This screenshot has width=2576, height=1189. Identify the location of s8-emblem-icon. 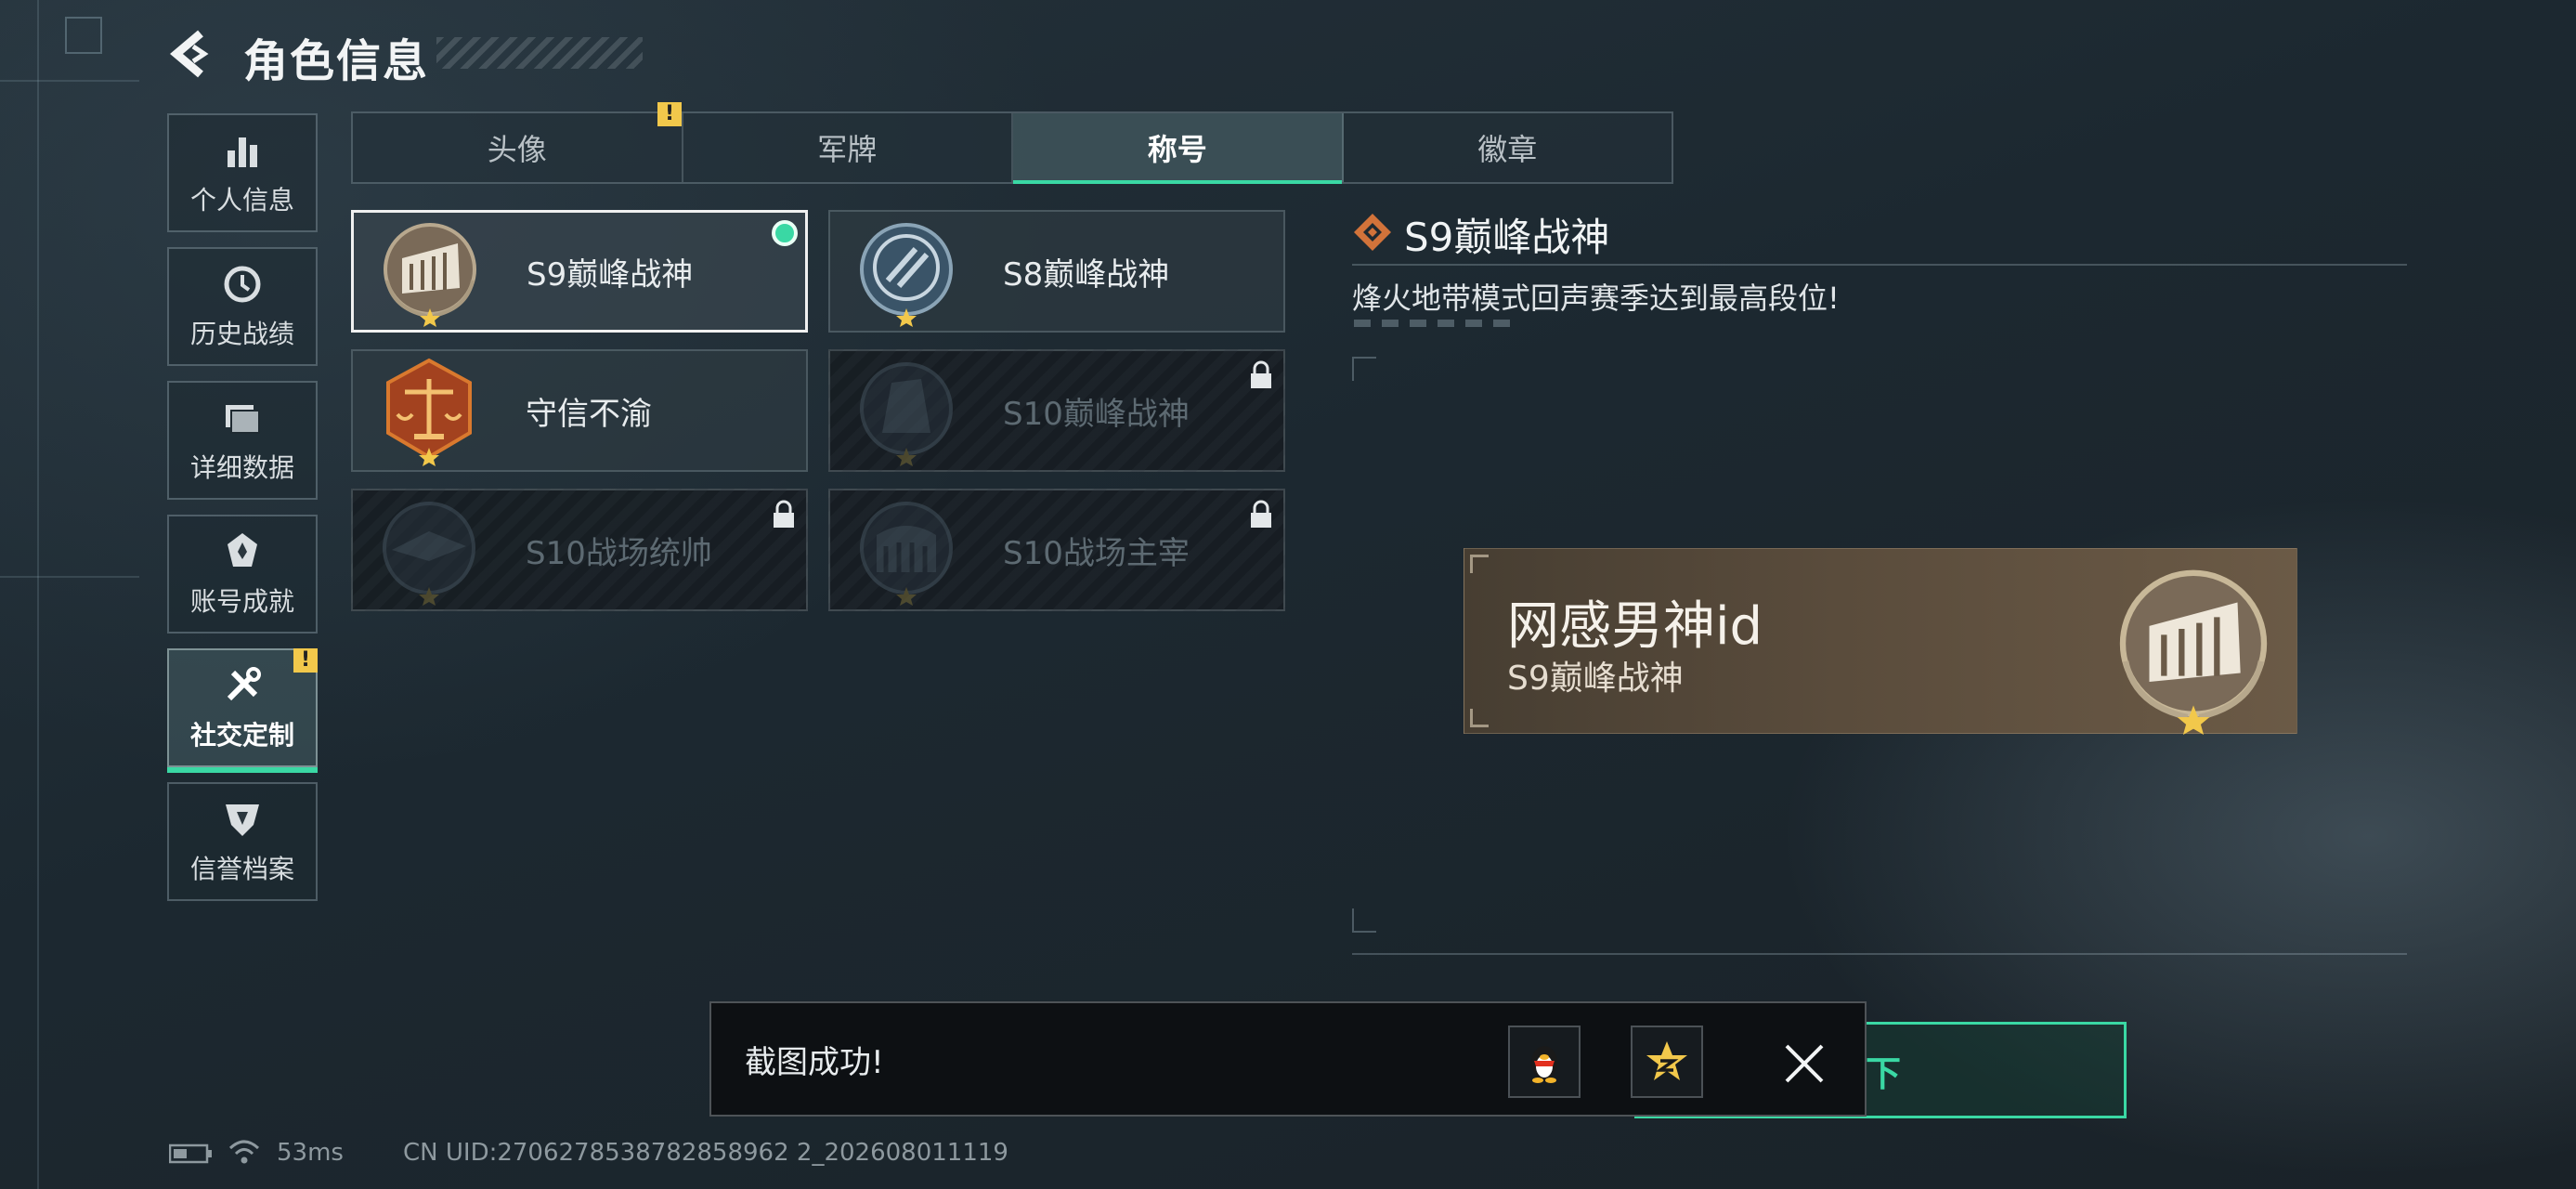
(907, 275).